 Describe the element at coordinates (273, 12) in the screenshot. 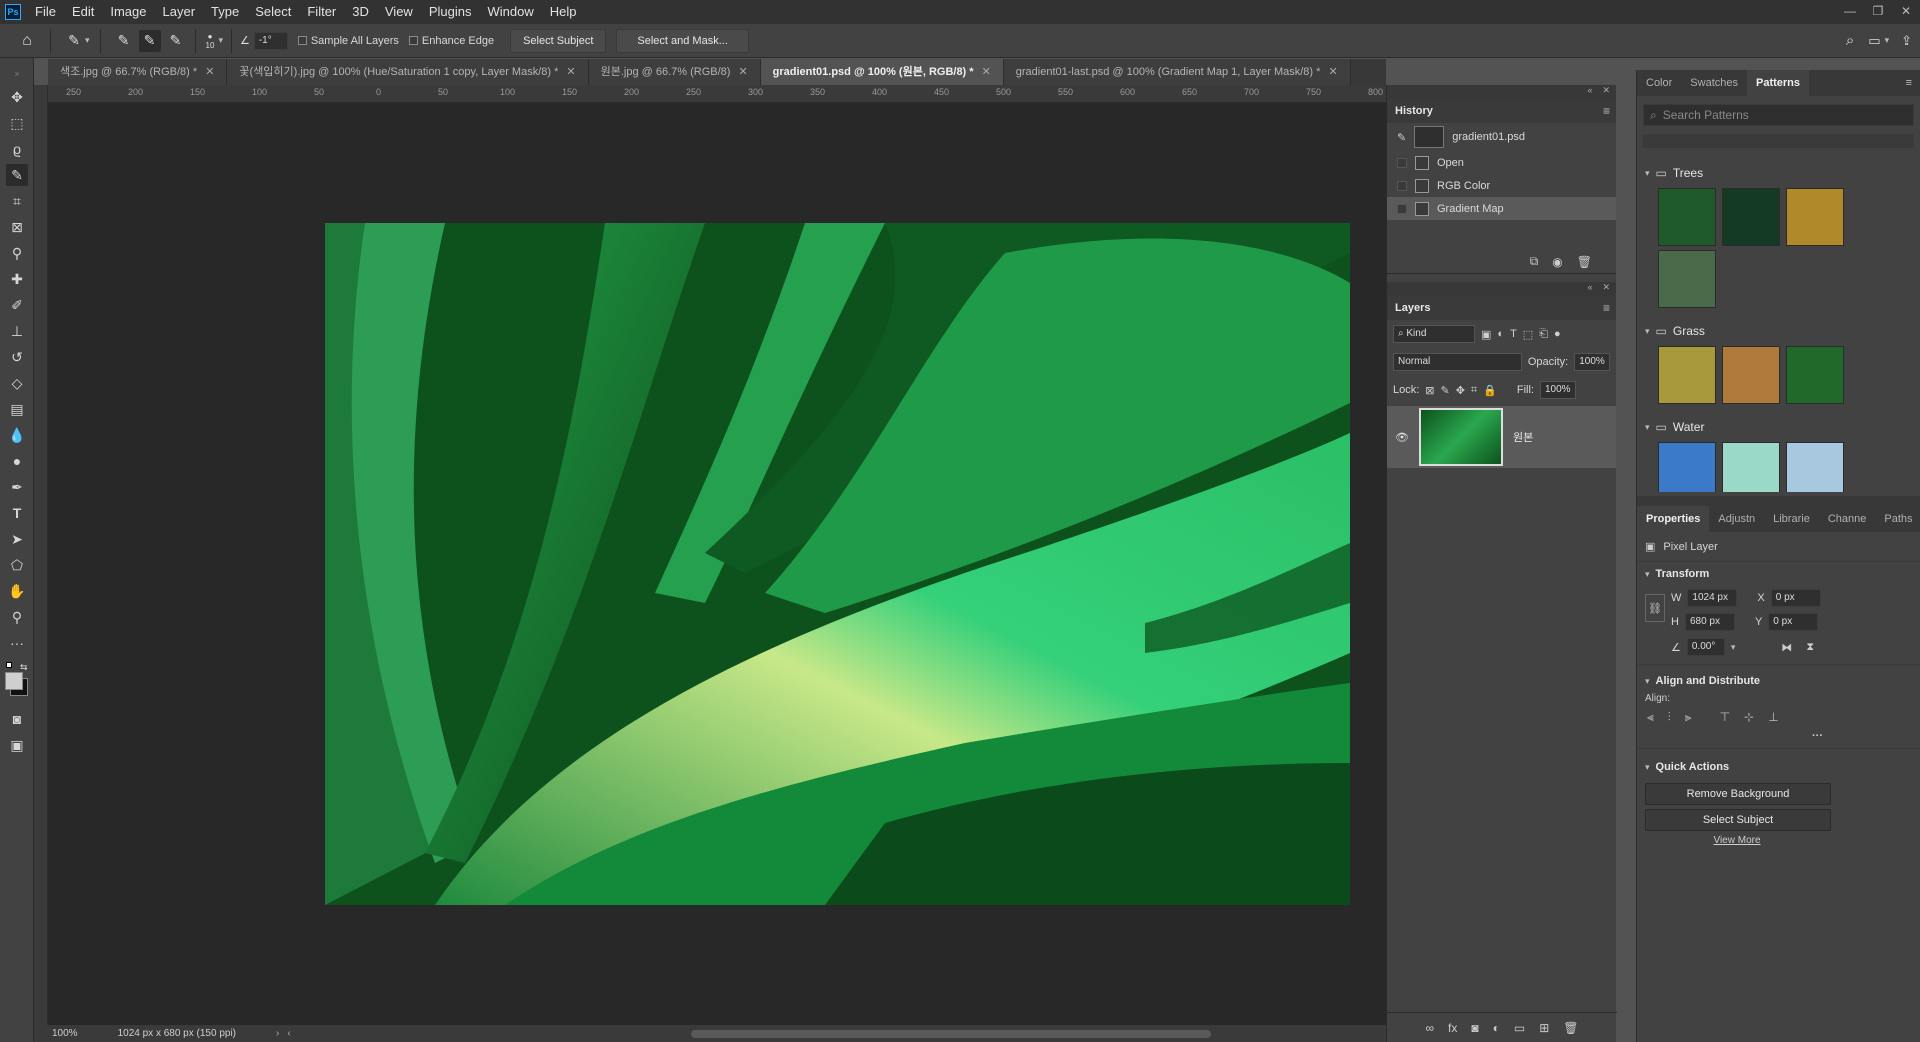

I see `menu-select: Select` at that location.